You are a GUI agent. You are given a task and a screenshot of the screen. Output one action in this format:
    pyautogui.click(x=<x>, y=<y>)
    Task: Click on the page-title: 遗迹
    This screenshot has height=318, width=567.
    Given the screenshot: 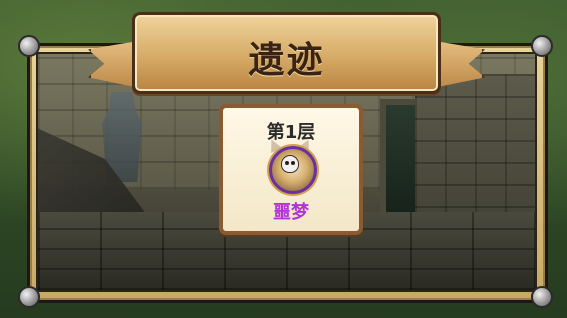 What is the action you would take?
    pyautogui.click(x=286, y=60)
    